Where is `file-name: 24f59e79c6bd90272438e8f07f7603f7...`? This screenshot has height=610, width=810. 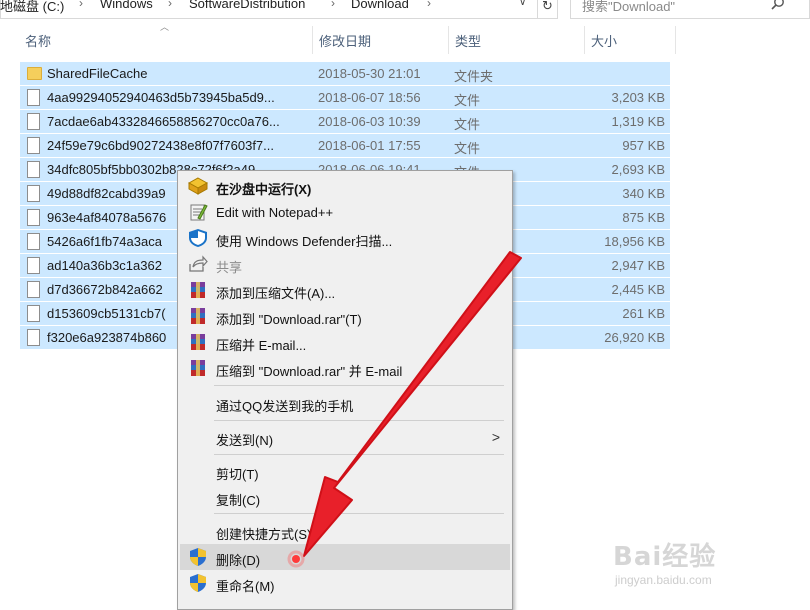
file-name: 24f59e79c6bd90272438e8f07f7603f7... is located at coordinates (160, 145).